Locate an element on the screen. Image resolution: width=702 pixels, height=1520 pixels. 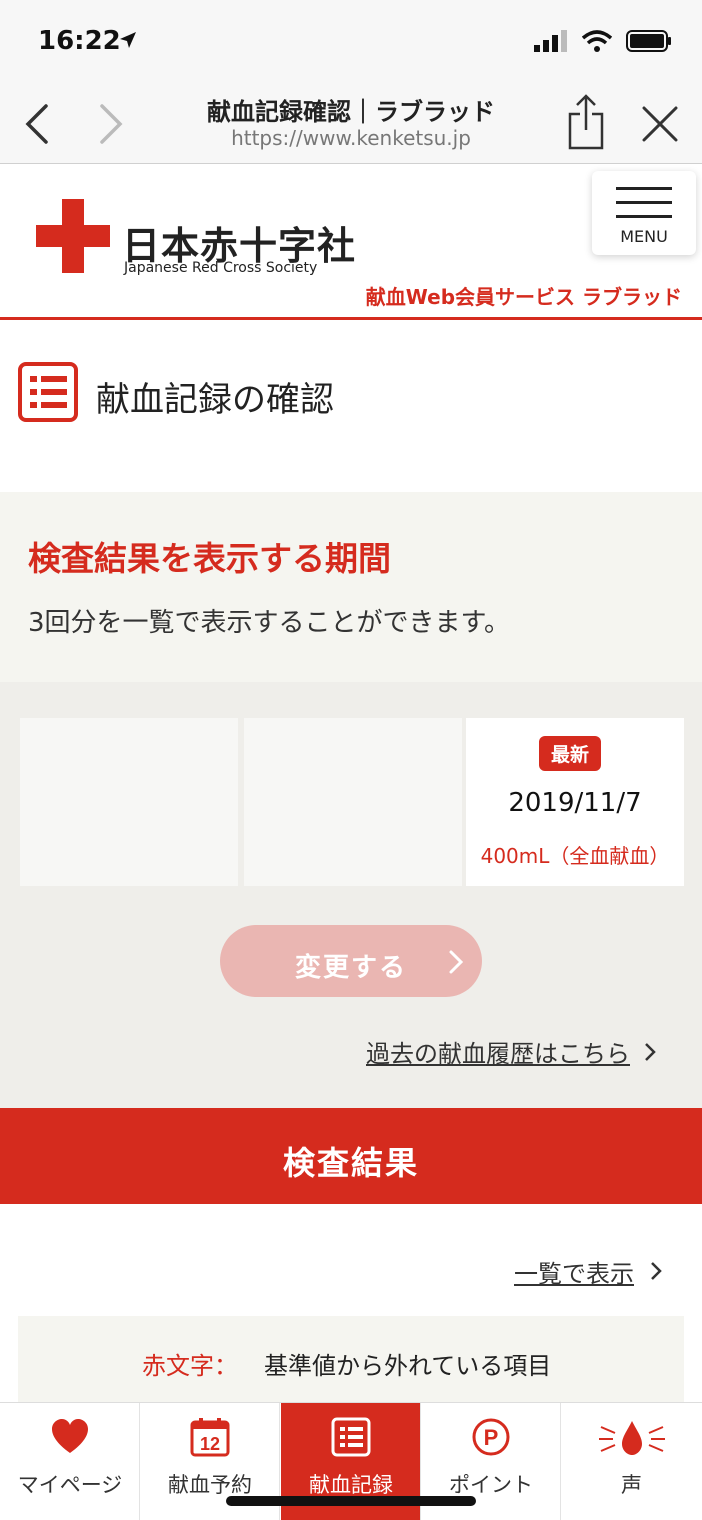
calendar-day: 12 is located at coordinates (210, 1444).